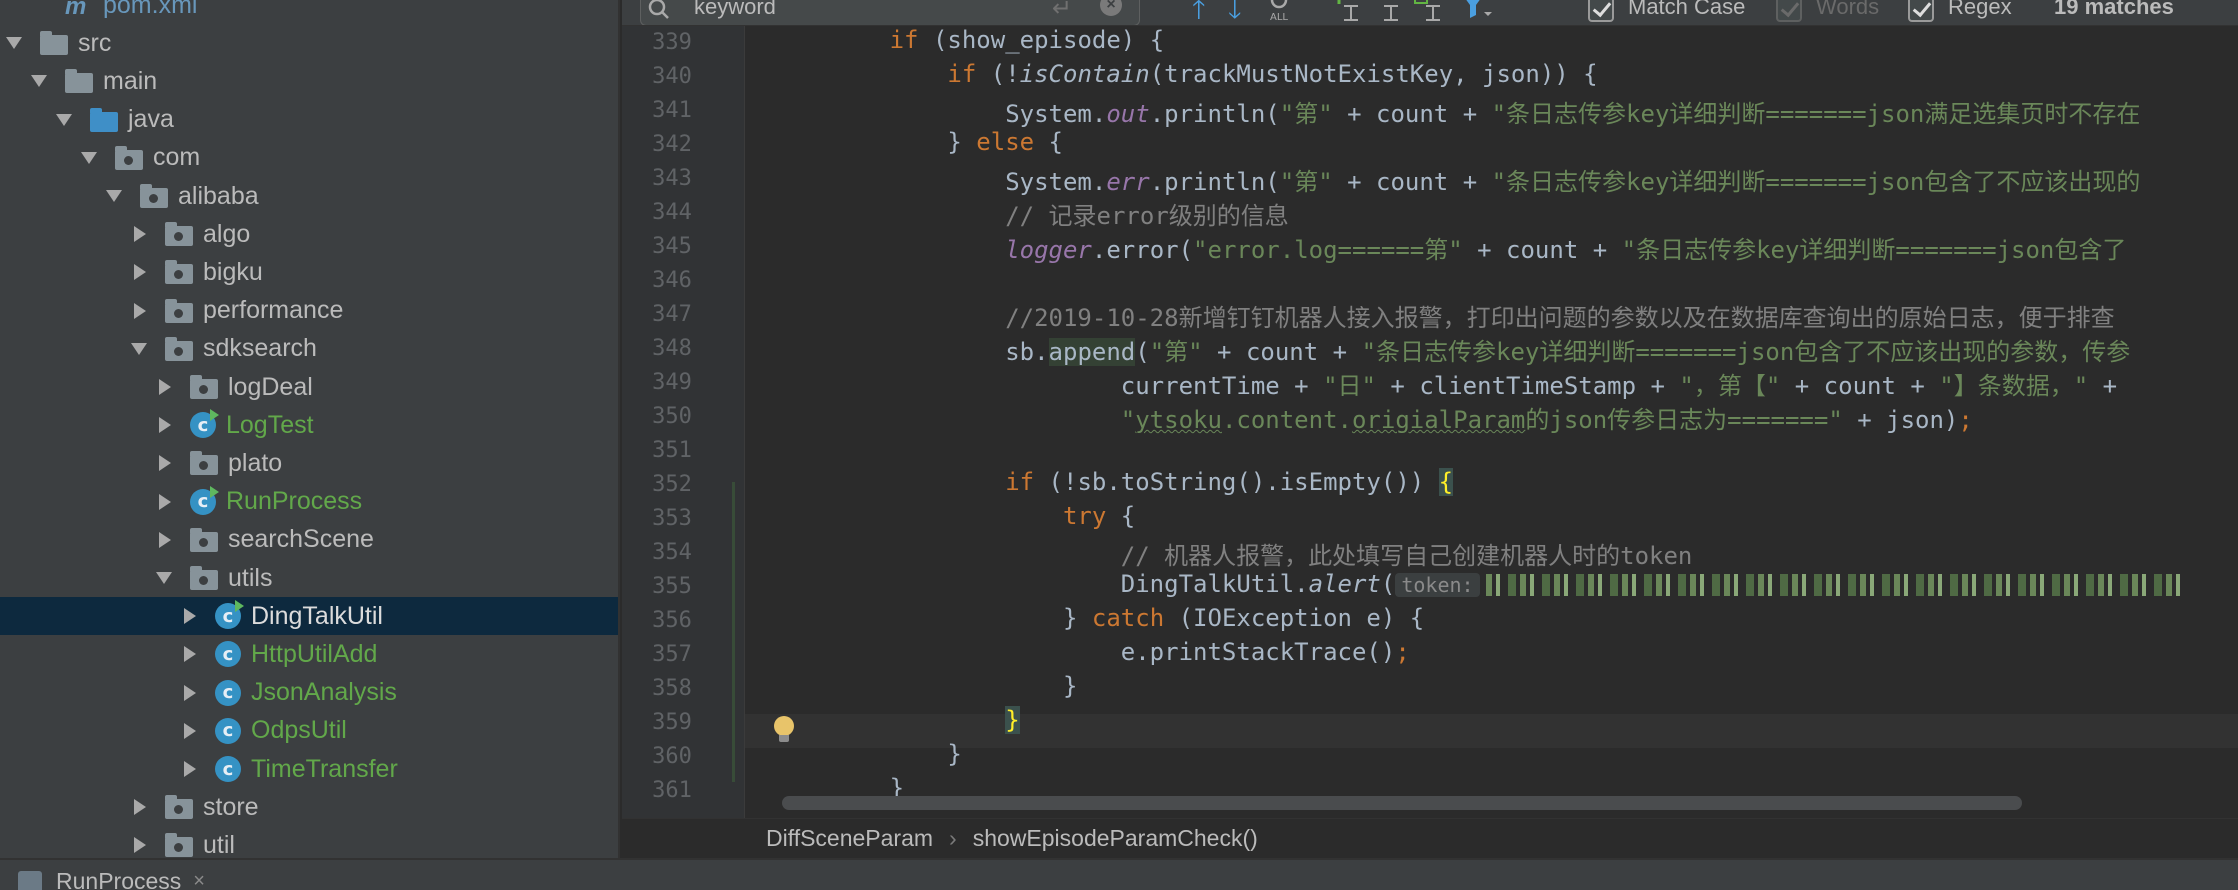 This screenshot has height=890, width=2238. What do you see at coordinates (1346, 11) in the screenshot?
I see `add-selection-occurrence-icon` at bounding box center [1346, 11].